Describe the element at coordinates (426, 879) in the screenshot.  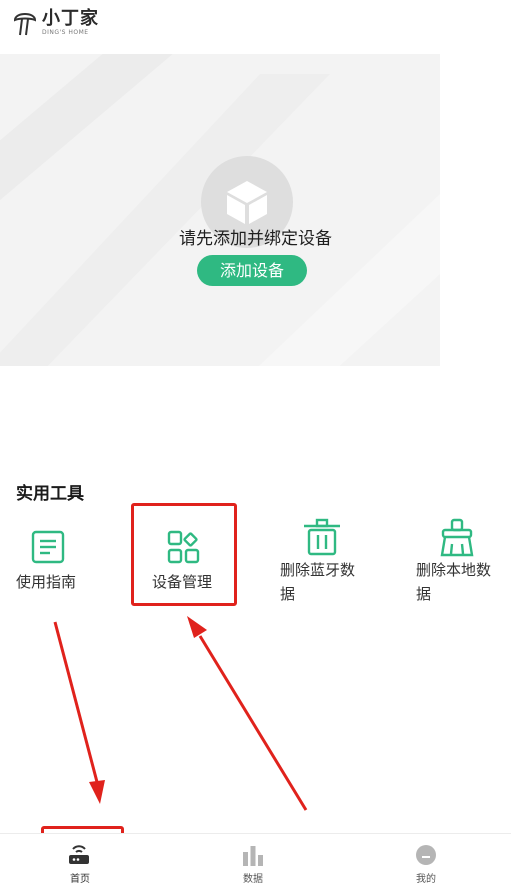
I see `nav-label: 我的` at that location.